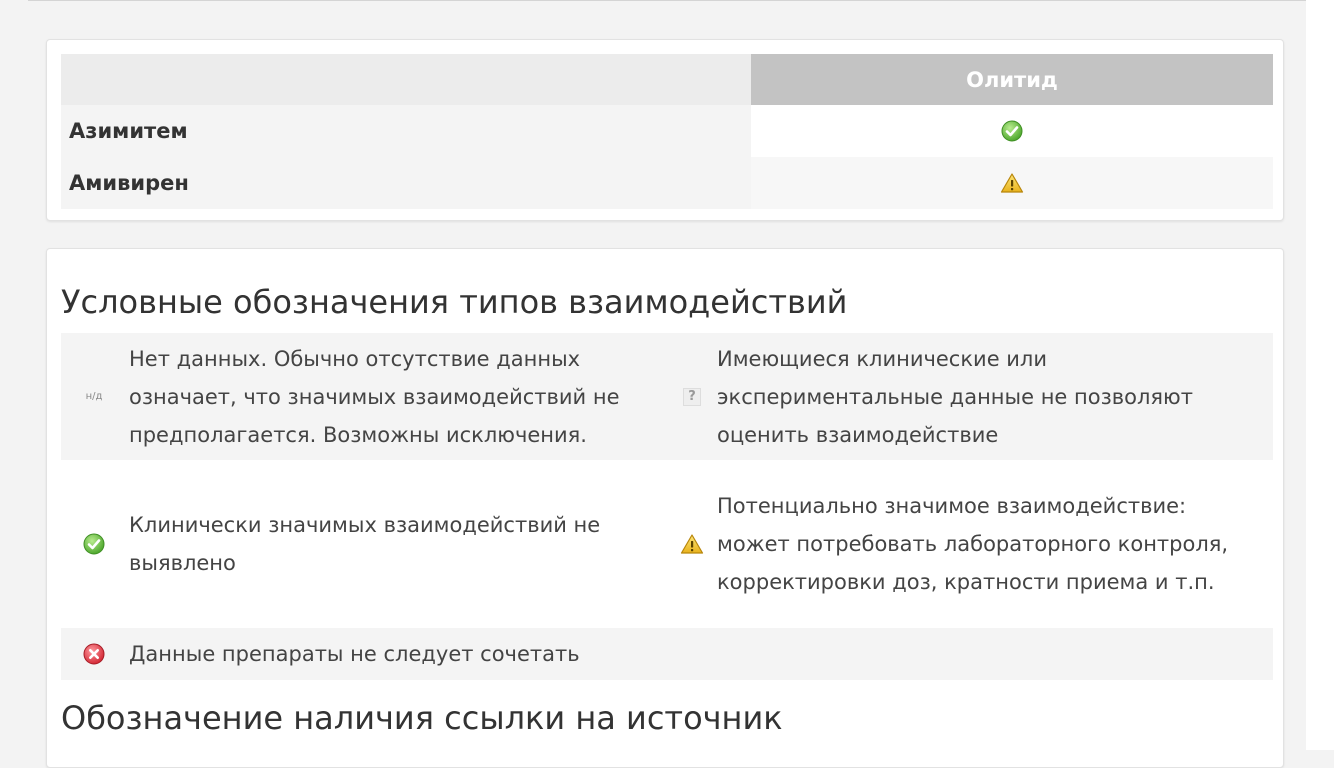 The width and height of the screenshot is (1334, 768). Describe the element at coordinates (406, 79) in the screenshot. I see `header-empty-cell` at that location.